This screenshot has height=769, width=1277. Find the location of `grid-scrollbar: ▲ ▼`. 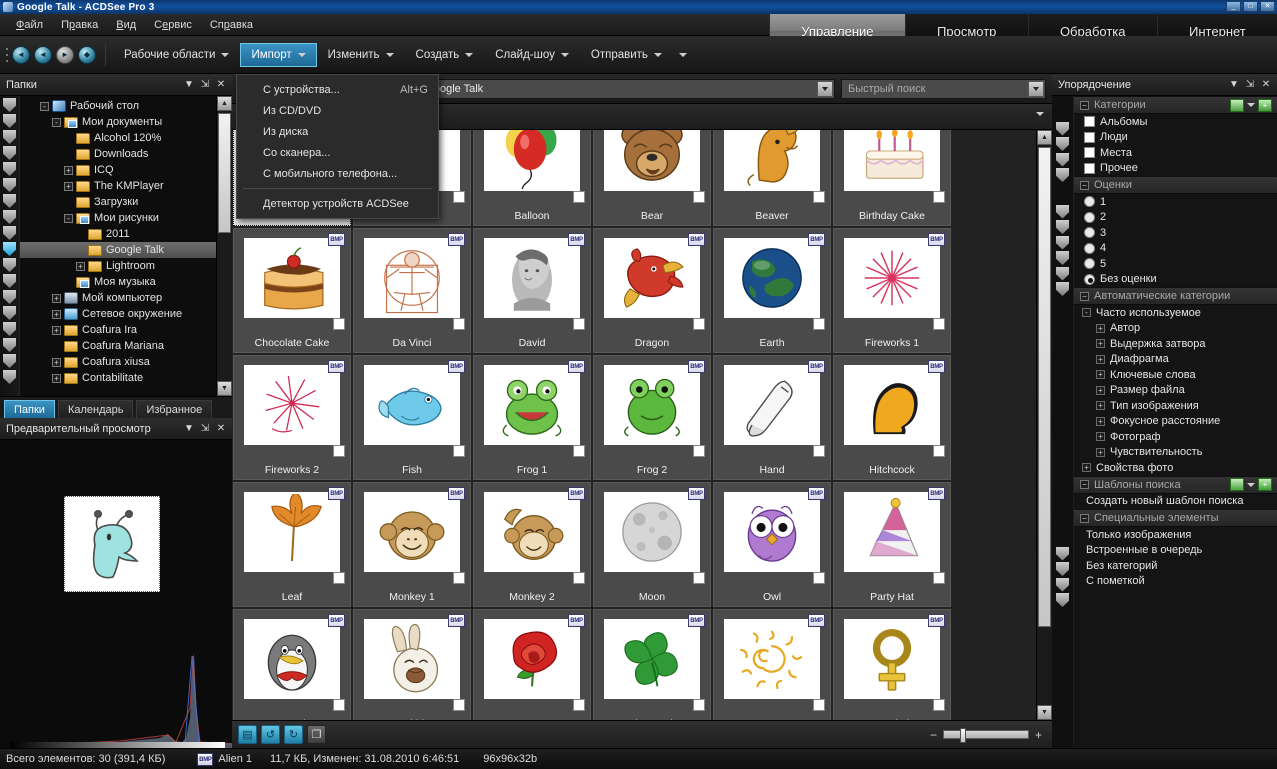

grid-scrollbar: ▲ ▼ is located at coordinates (1044, 425).